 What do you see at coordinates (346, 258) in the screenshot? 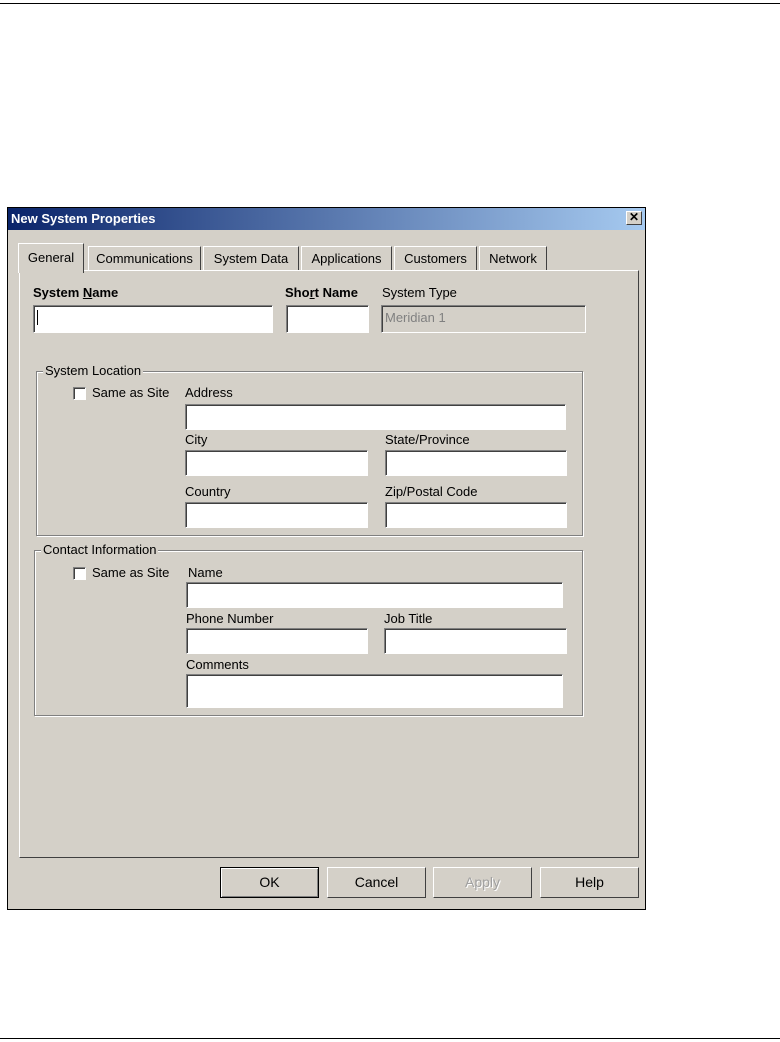
I see `tab-applications: Applications` at bounding box center [346, 258].